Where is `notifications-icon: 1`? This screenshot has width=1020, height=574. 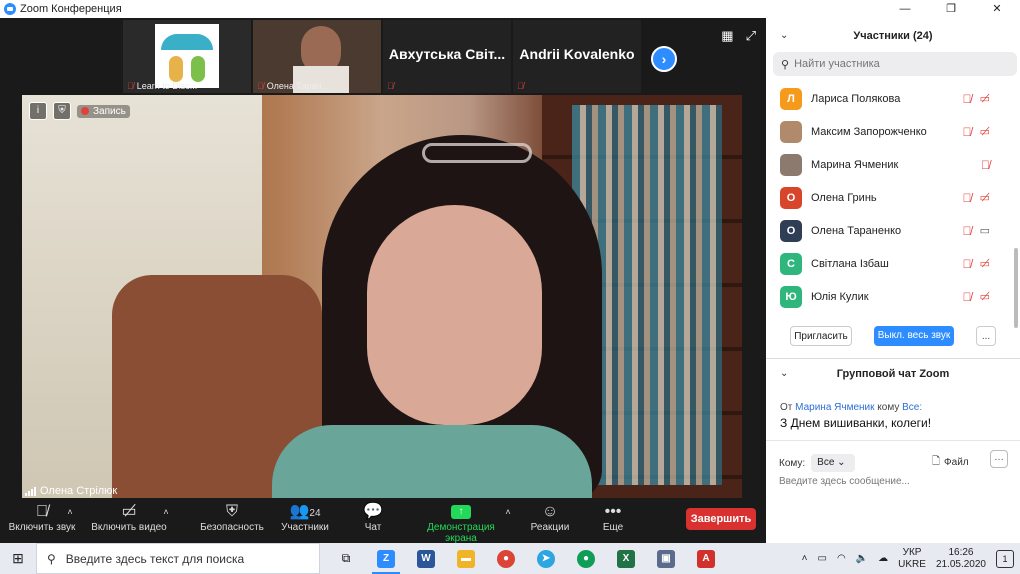
notifications-icon: 1 is located at coordinates (1005, 558).